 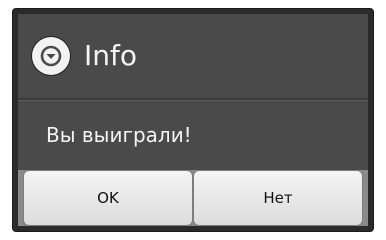 I want to click on chevron-down-icon, so click(x=51, y=56).